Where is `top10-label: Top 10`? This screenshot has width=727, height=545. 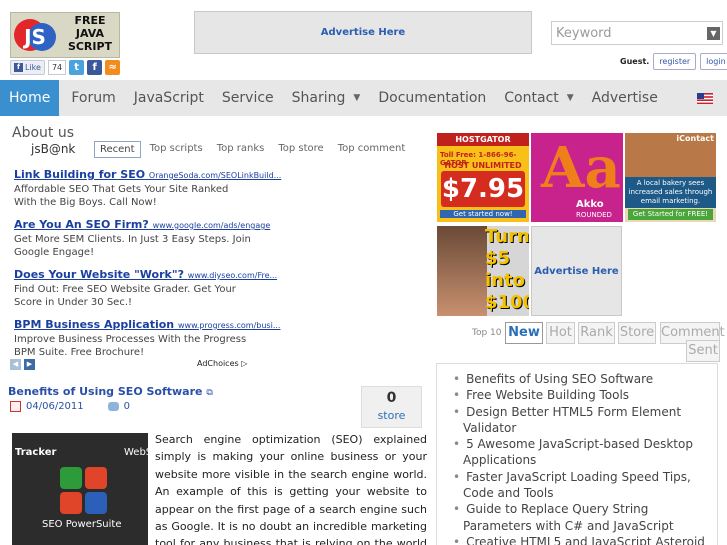
top10-label: Top 10 is located at coordinates (487, 333).